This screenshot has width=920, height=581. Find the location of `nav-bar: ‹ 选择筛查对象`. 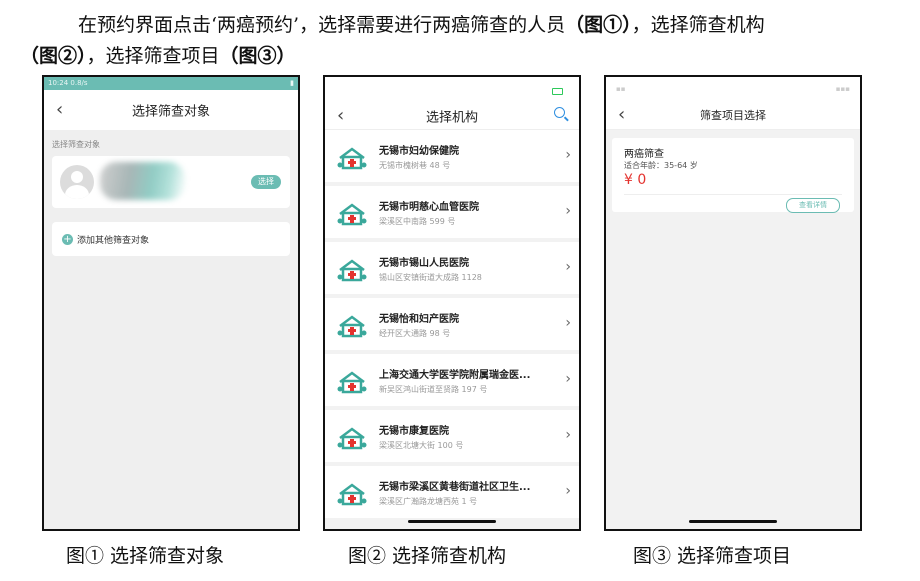

nav-bar: ‹ 选择筛查对象 is located at coordinates (171, 110).